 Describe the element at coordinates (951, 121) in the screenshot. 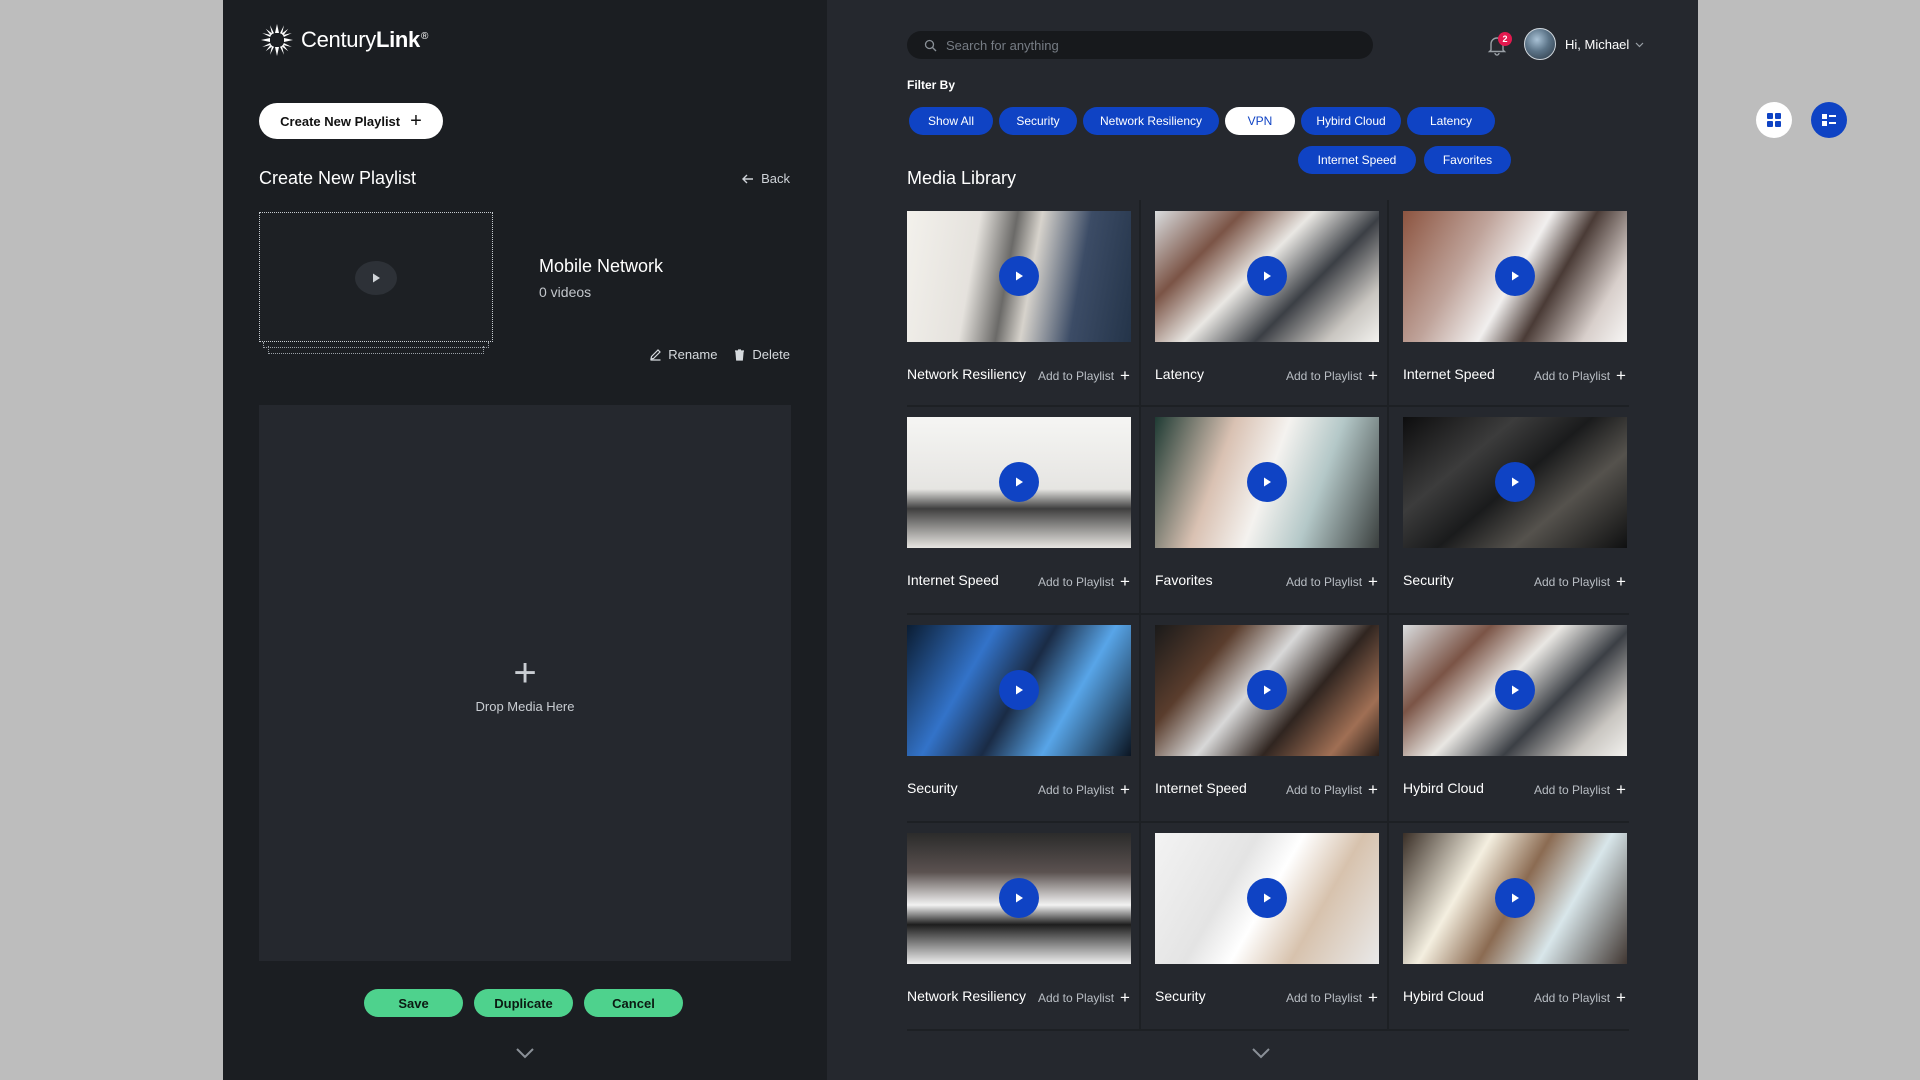

I see `filter-show-all: Show All` at that location.